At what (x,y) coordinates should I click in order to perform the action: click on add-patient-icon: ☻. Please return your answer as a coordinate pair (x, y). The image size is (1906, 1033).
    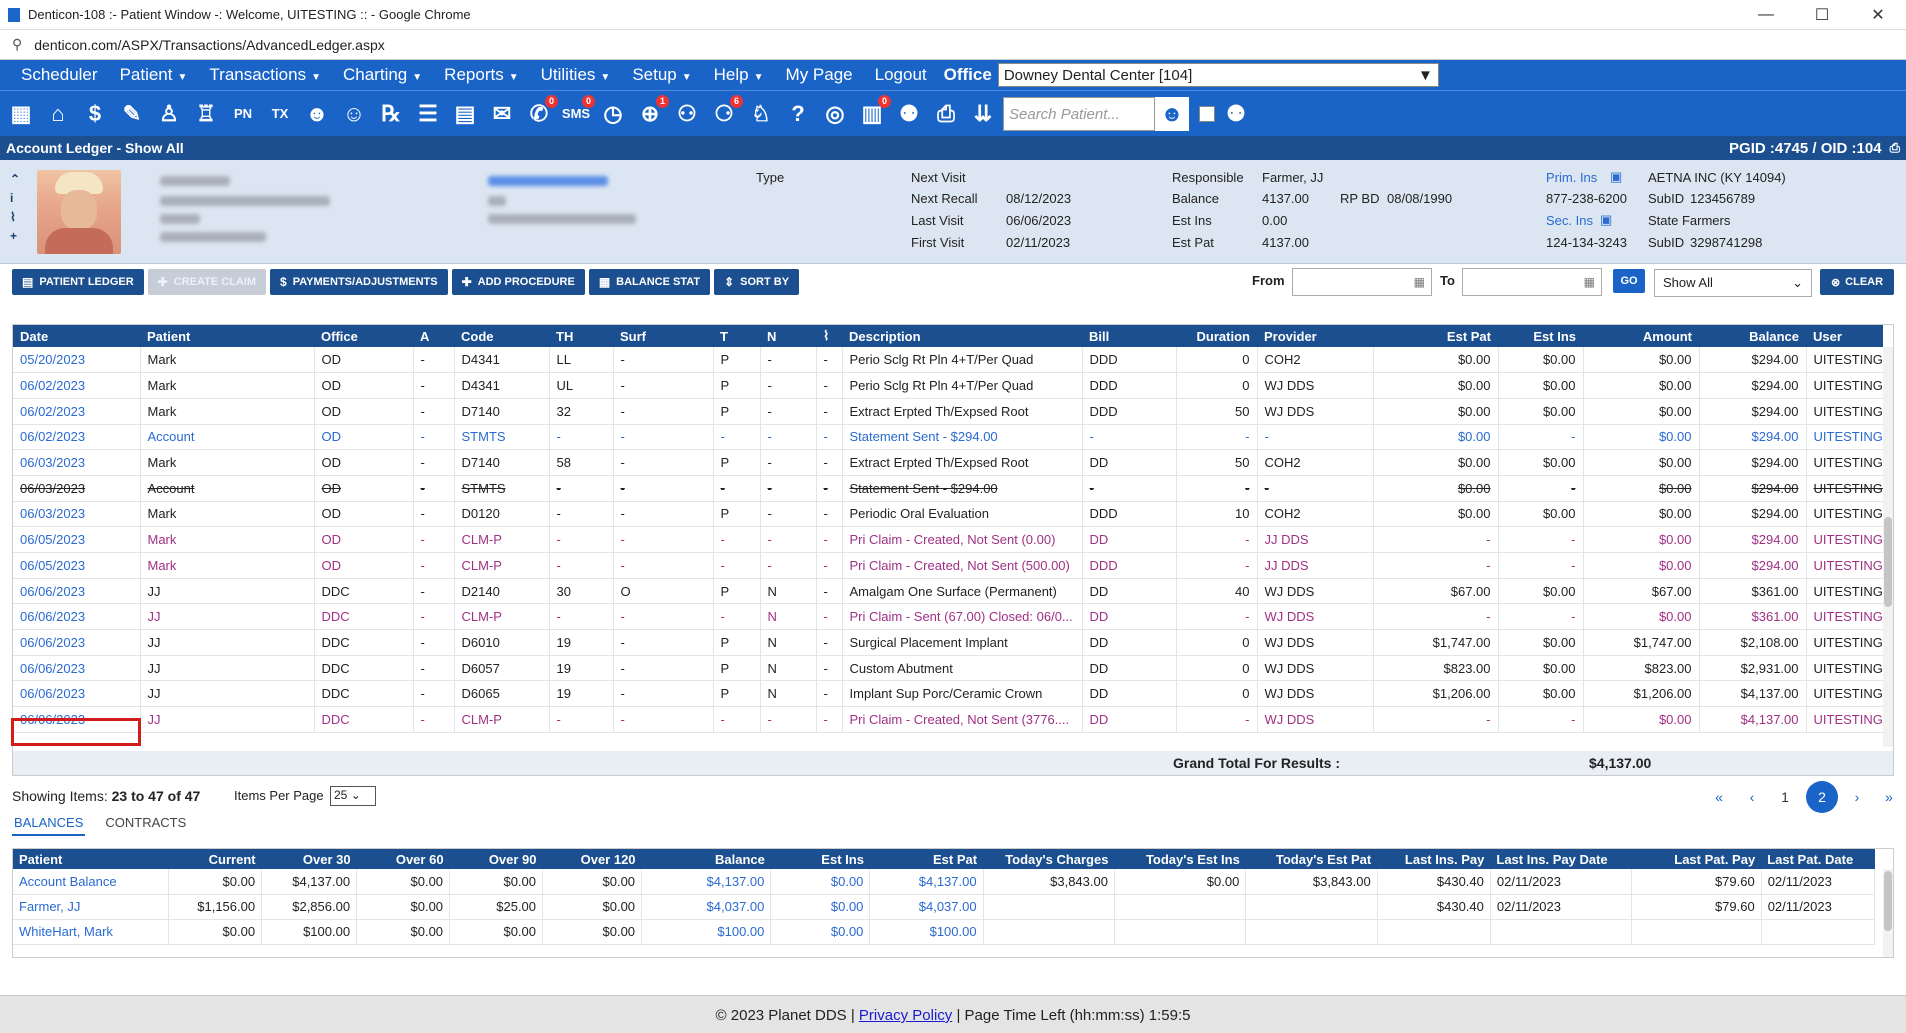
    Looking at the image, I should click on (317, 114).